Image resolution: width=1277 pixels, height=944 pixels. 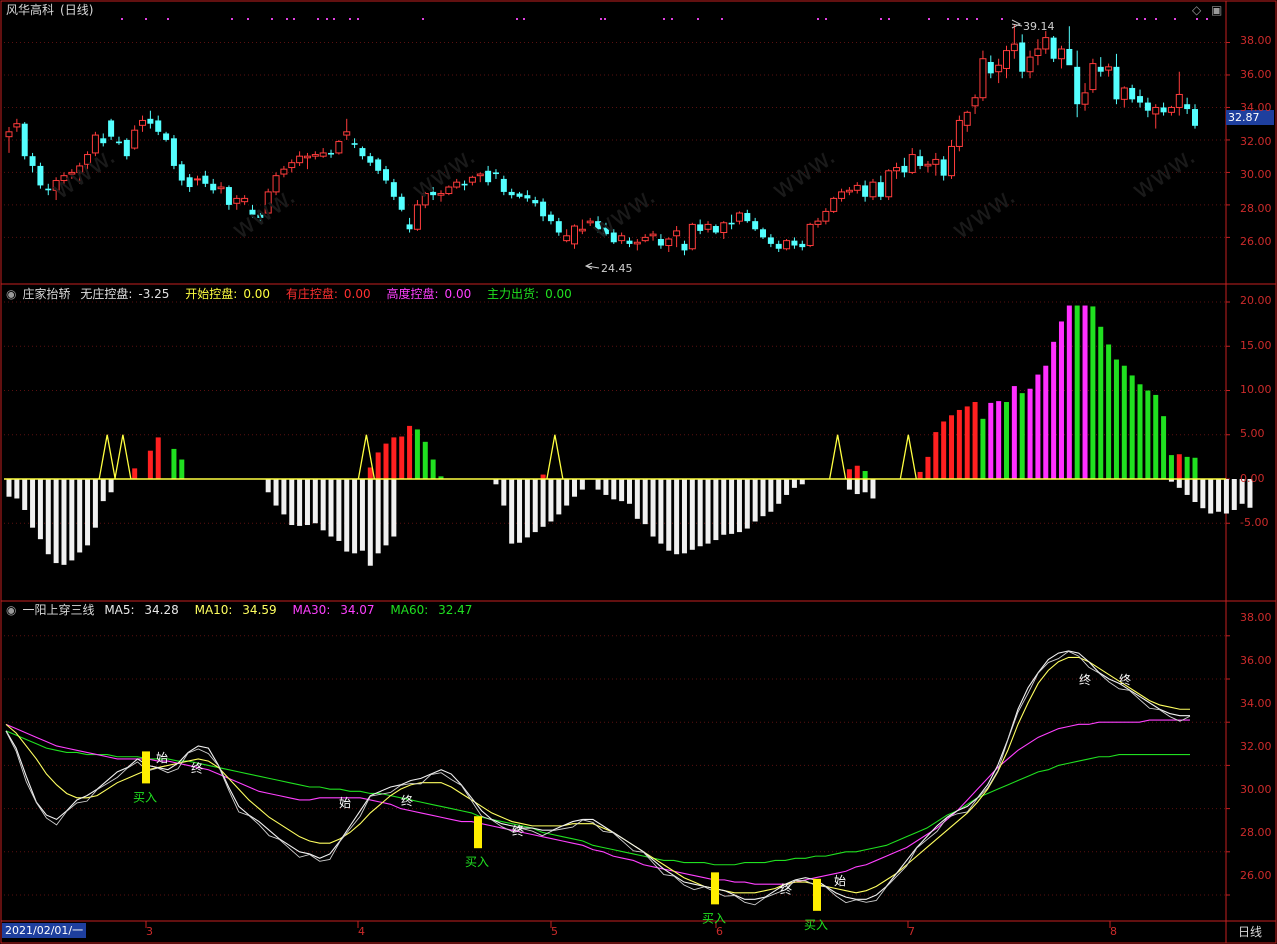 I want to click on start-signal-label: 始, so click(x=840, y=881).